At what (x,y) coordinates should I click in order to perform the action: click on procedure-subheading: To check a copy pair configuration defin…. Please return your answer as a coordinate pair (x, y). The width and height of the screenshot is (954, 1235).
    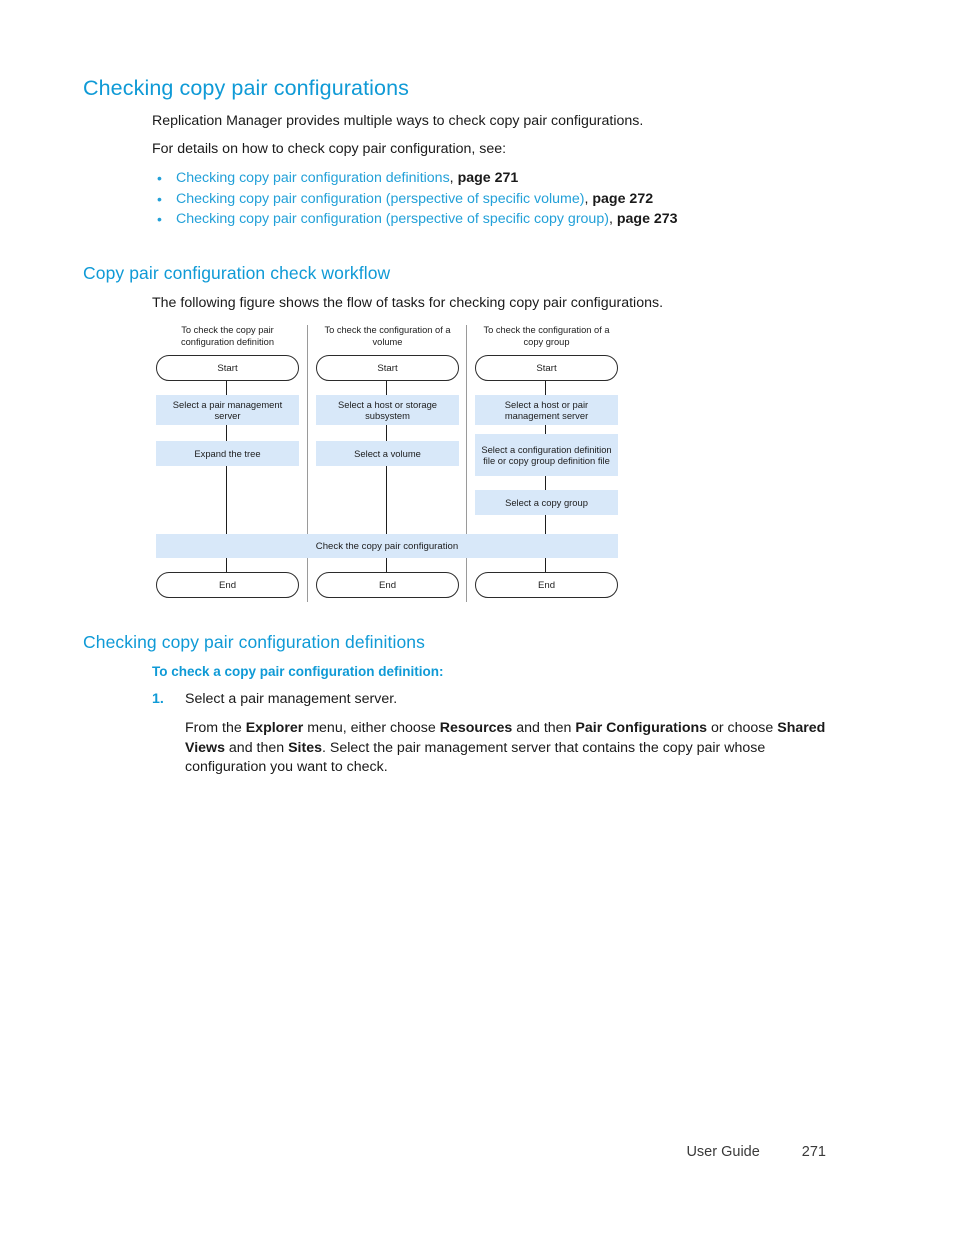
    Looking at the image, I should click on (298, 671).